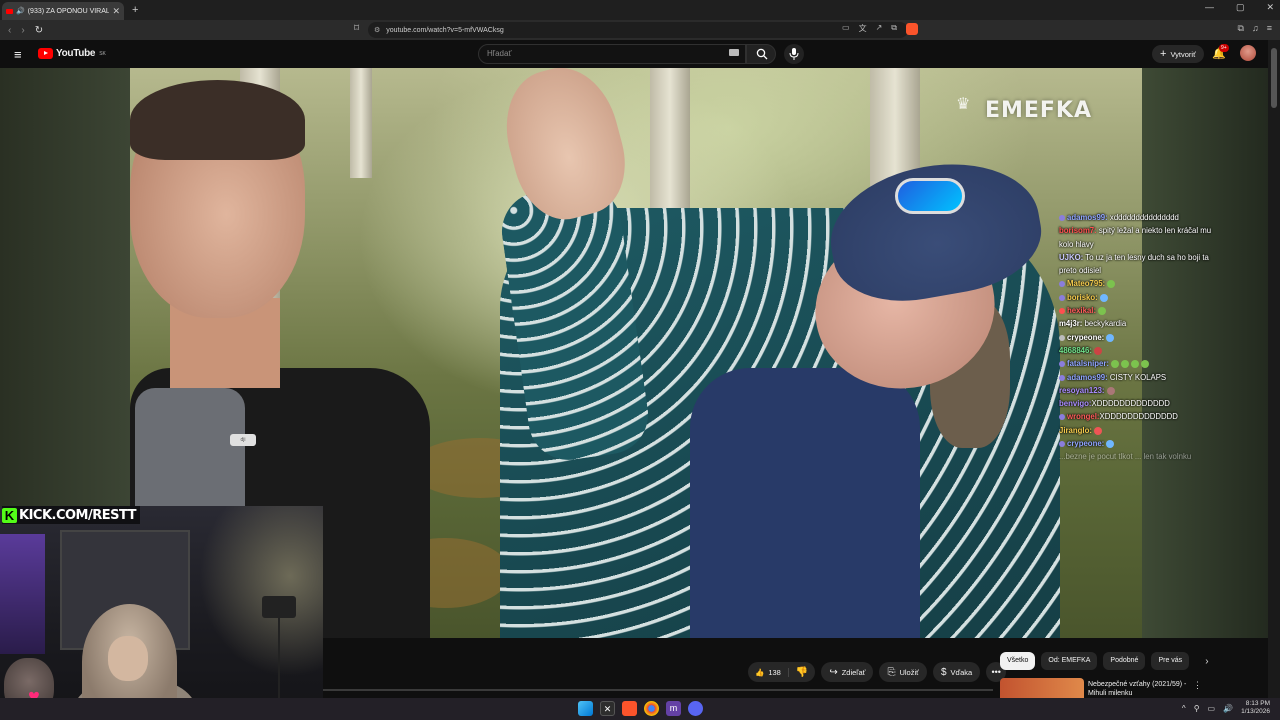 This screenshot has height=720, width=1280. I want to click on brave-browser-icon, so click(629, 708).